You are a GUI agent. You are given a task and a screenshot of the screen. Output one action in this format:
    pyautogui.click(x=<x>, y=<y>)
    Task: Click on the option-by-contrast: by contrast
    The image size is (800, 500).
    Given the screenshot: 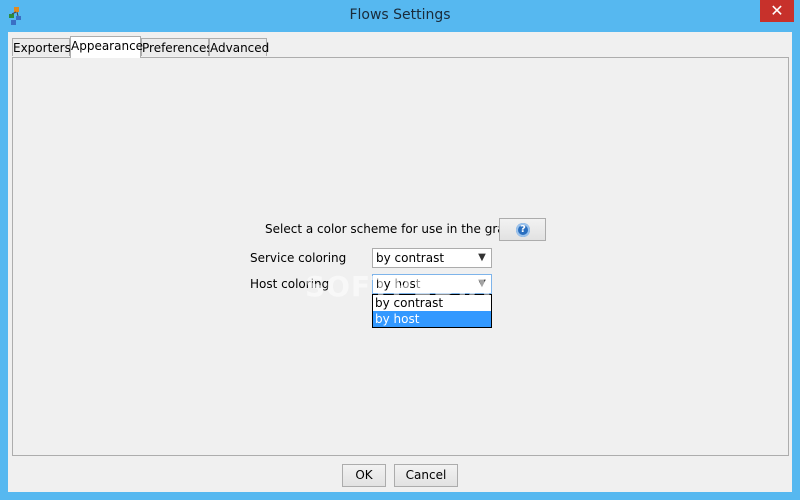 What is the action you would take?
    pyautogui.click(x=432, y=303)
    